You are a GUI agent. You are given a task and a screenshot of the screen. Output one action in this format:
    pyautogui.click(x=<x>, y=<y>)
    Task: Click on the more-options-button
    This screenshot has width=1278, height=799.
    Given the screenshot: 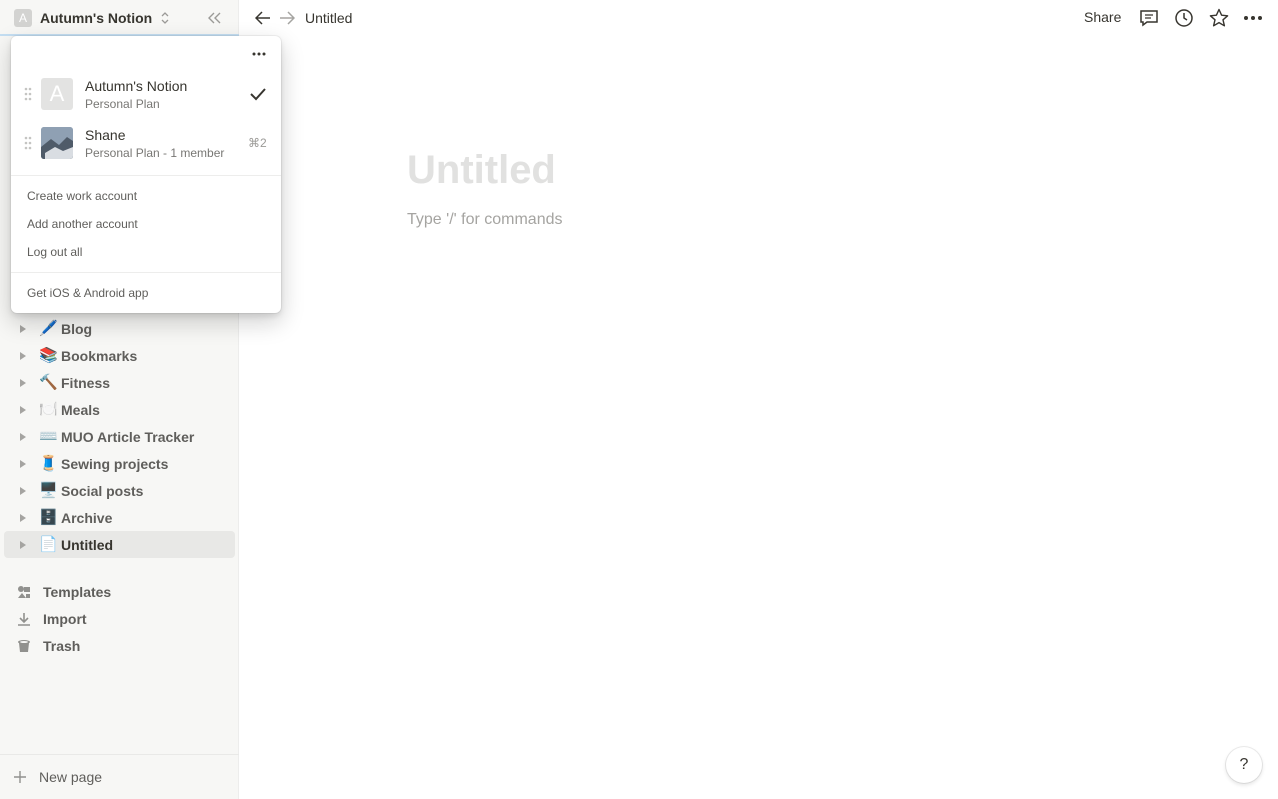 What is the action you would take?
    pyautogui.click(x=1253, y=18)
    